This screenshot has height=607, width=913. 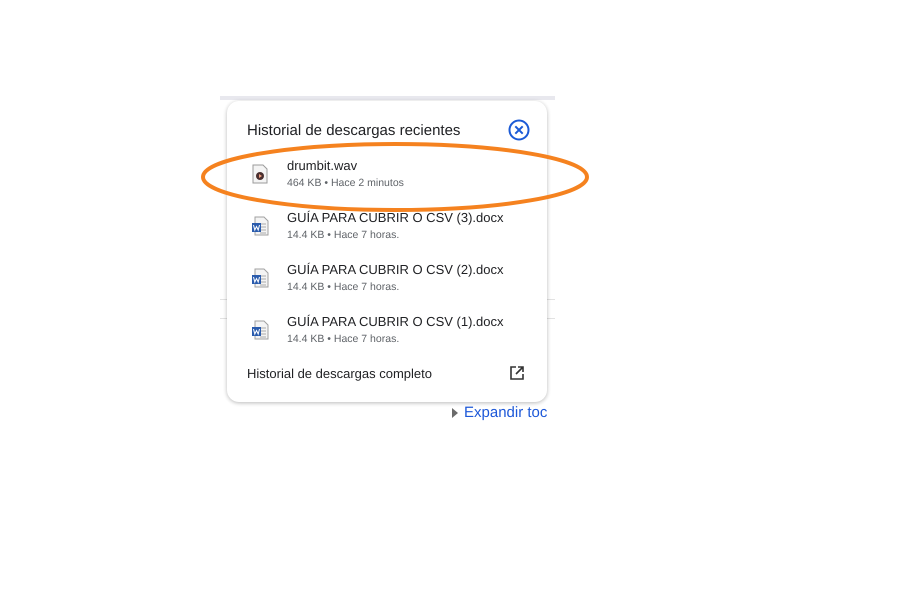 I want to click on download-item: GUÍA PARA CUBRIR O CSV (3).docx 14.4 KB • Hace 7 horas., so click(x=387, y=229).